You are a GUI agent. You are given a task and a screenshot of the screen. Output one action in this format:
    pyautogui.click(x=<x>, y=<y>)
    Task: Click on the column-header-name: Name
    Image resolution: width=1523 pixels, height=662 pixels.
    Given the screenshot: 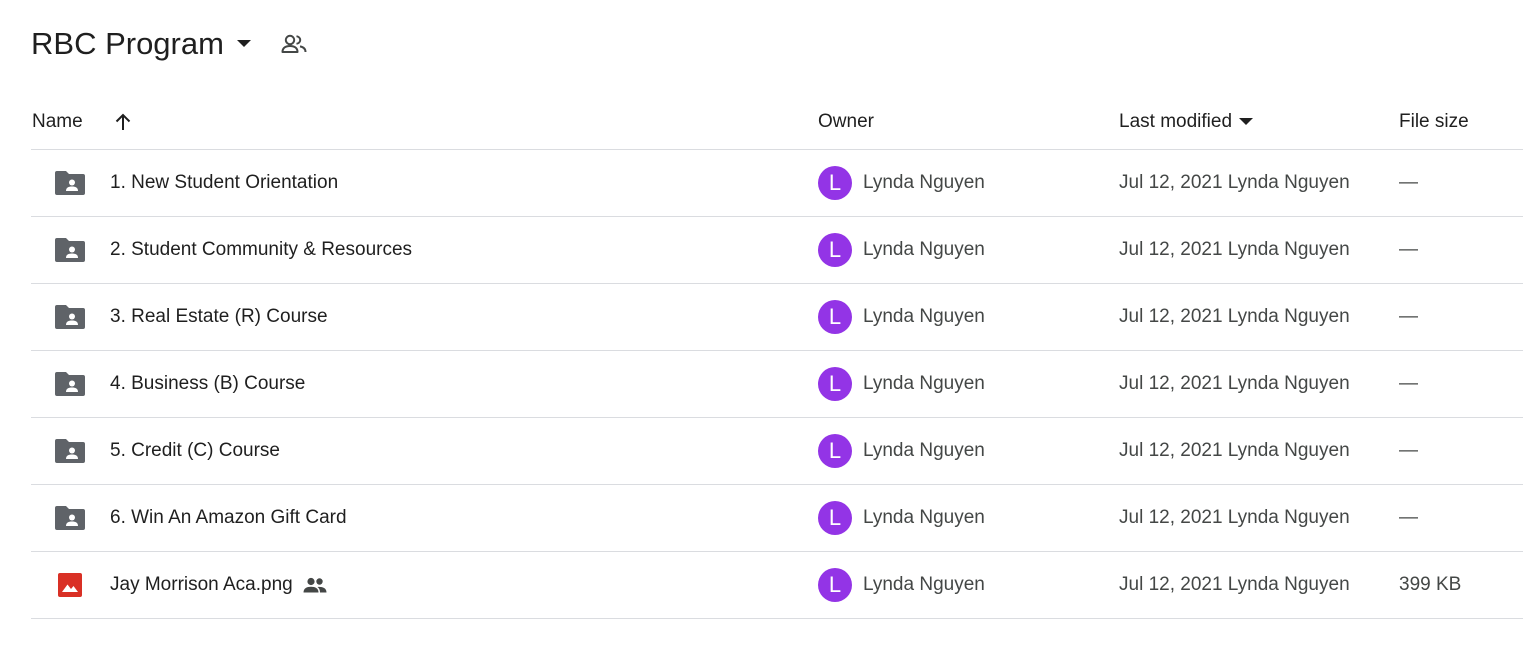 What is the action you would take?
    pyautogui.click(x=57, y=121)
    